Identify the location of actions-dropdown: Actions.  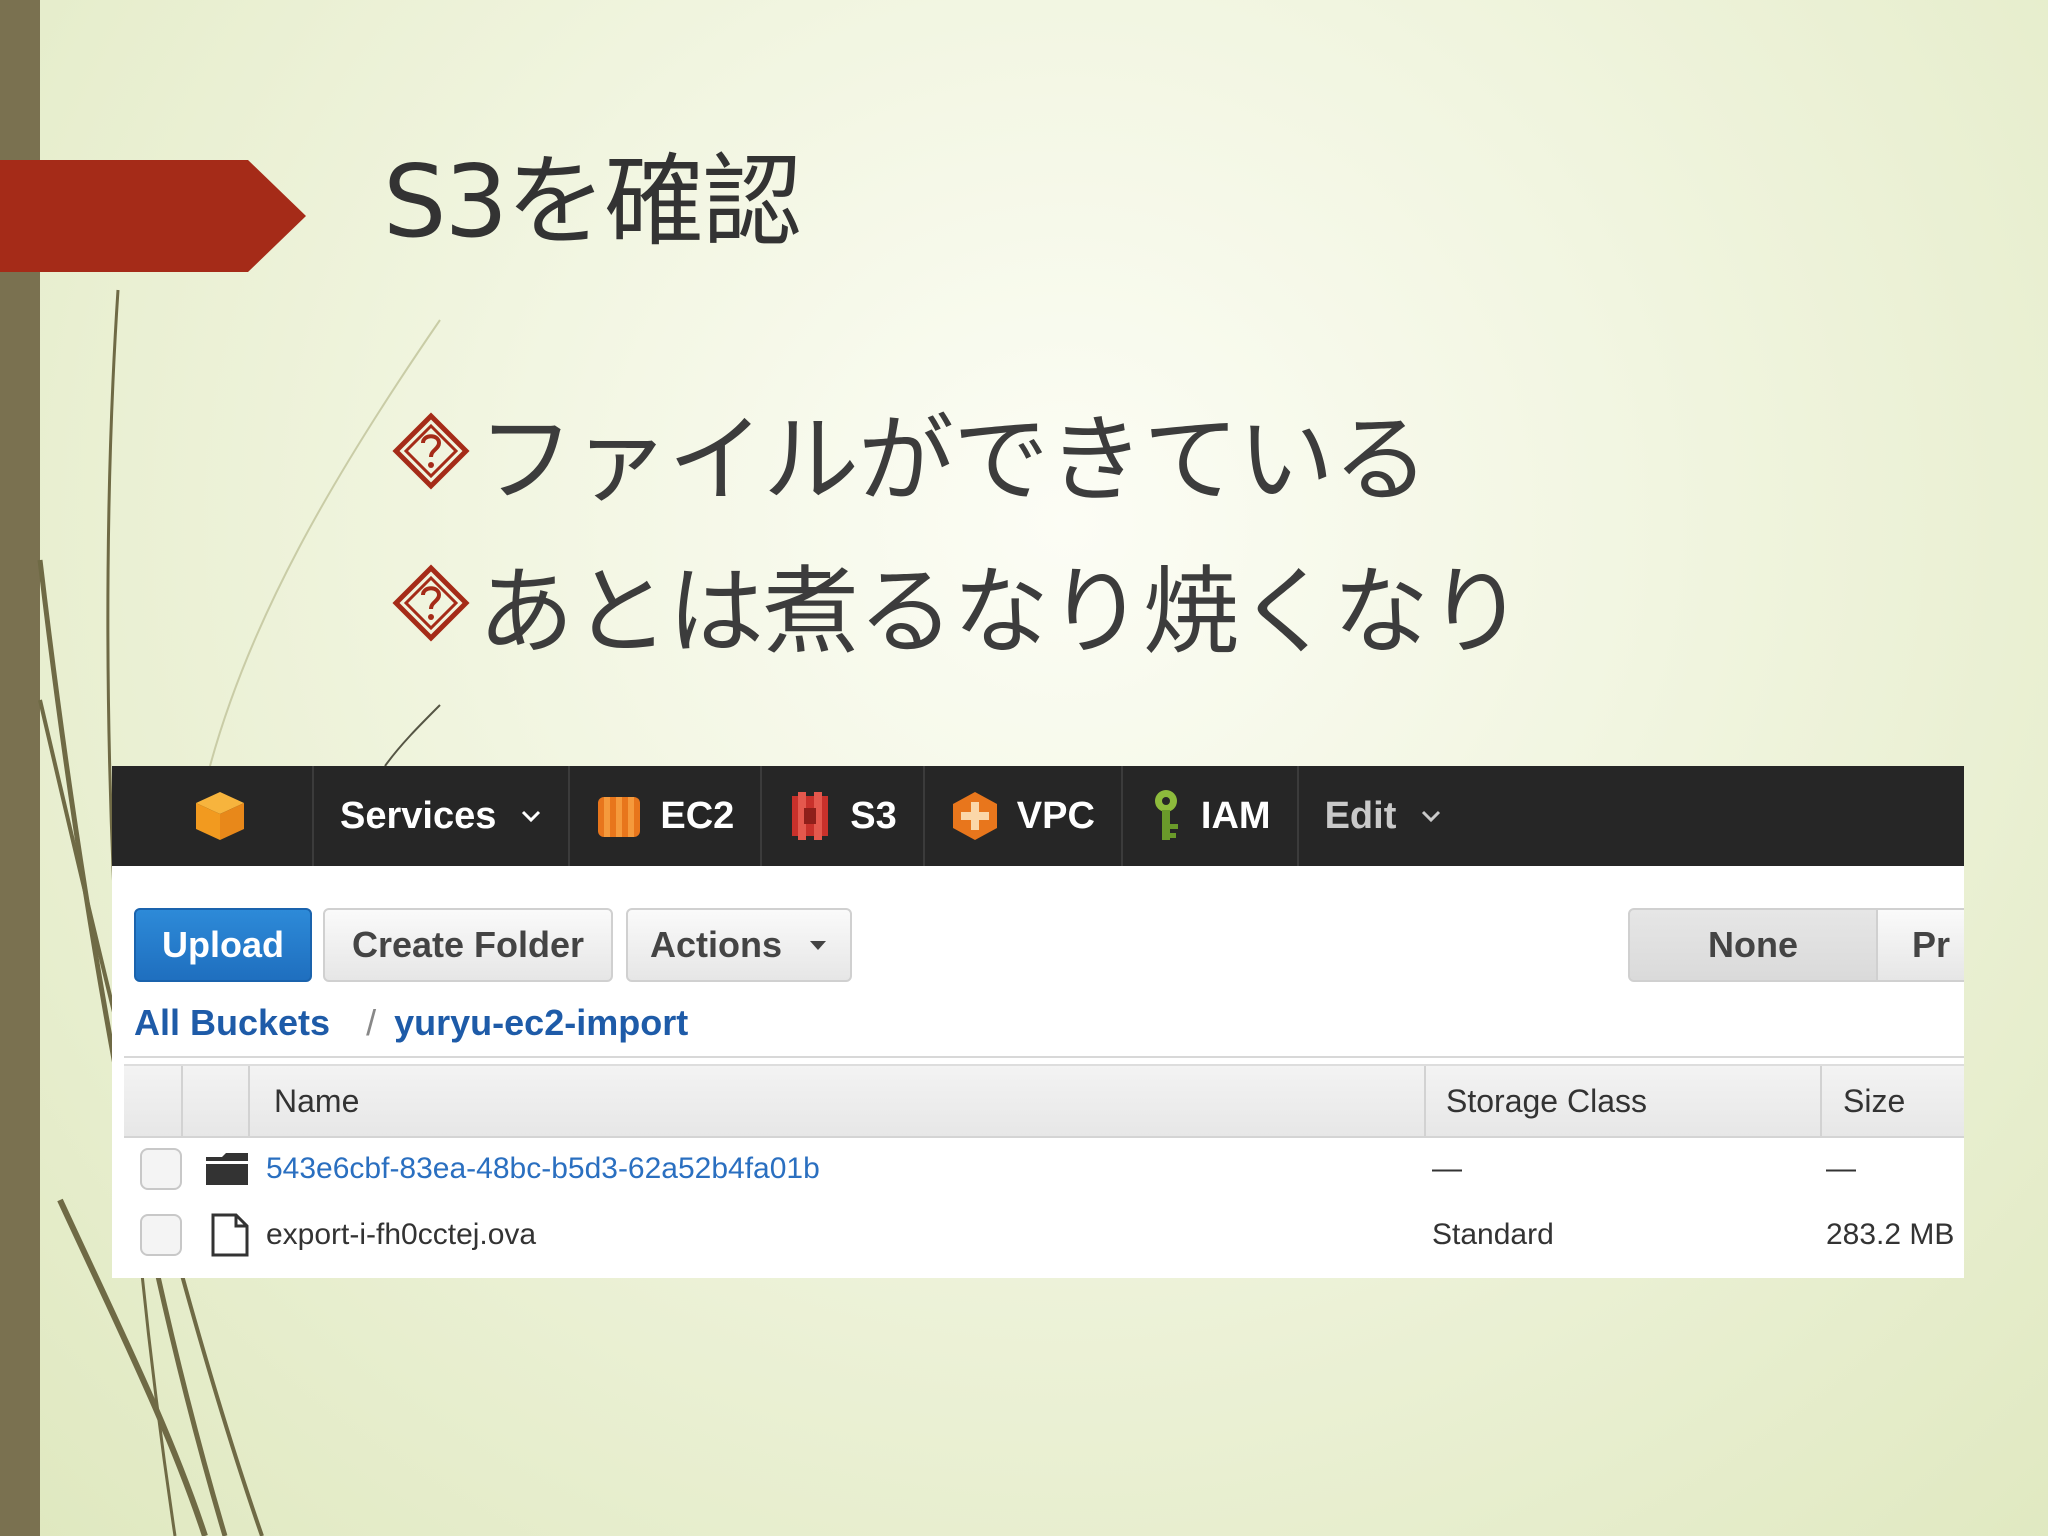
(739, 945).